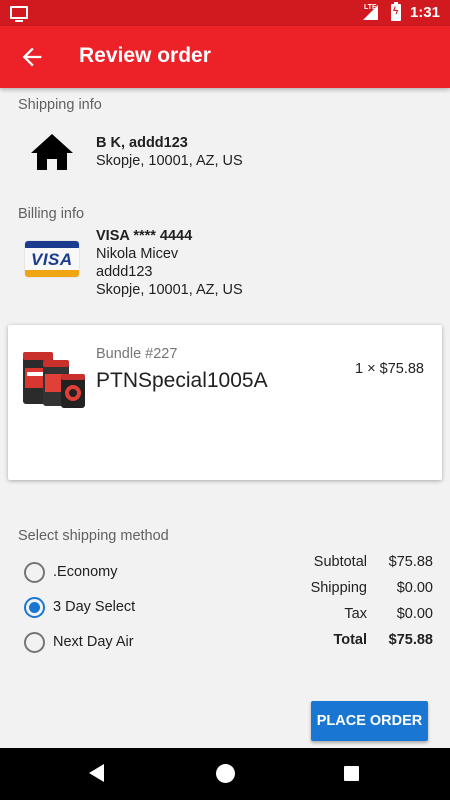 This screenshot has width=450, height=800. What do you see at coordinates (340, 562) in the screenshot?
I see `subtotal-label: Subtotal` at bounding box center [340, 562].